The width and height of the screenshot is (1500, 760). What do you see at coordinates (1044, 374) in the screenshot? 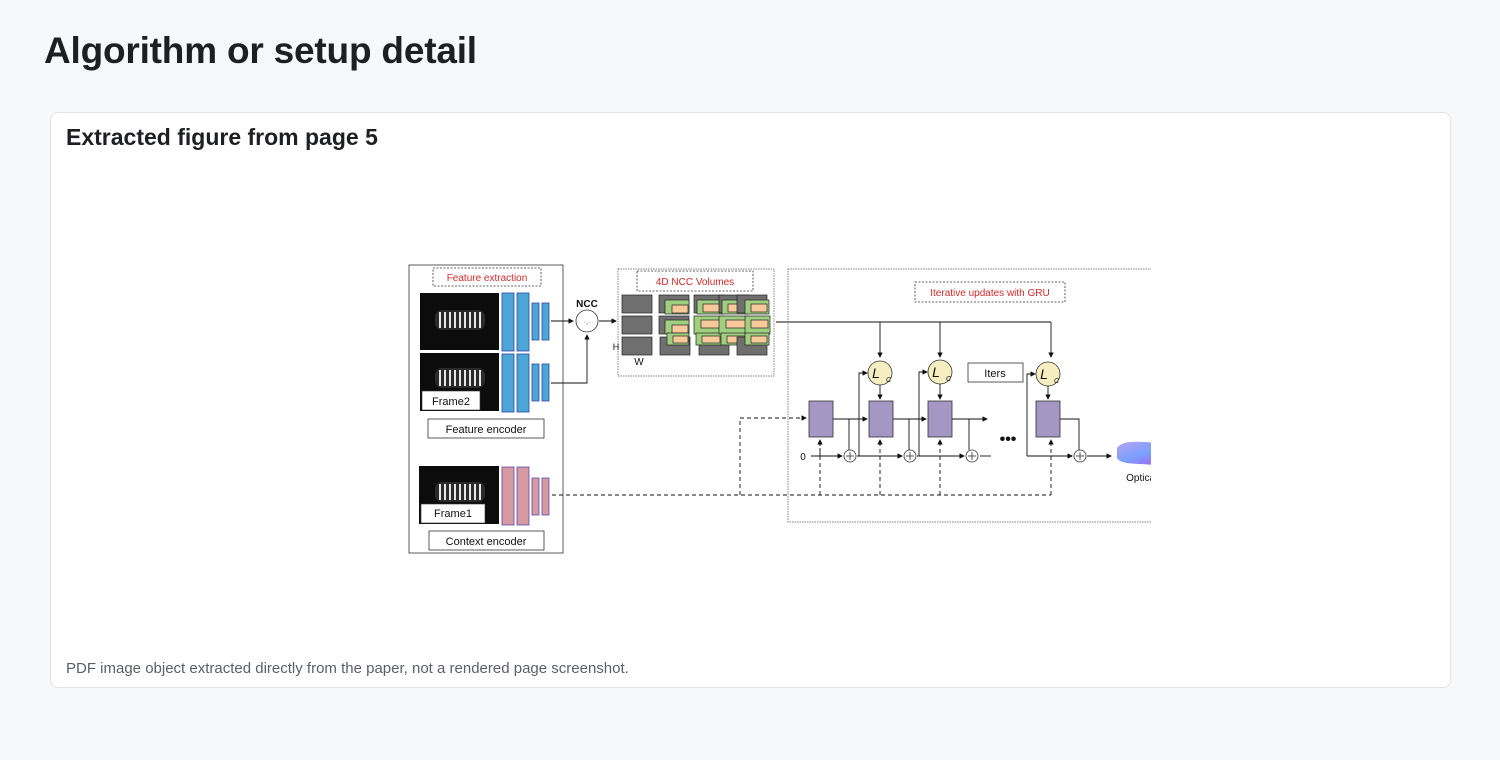
I see `lookup-label-3: L` at bounding box center [1044, 374].